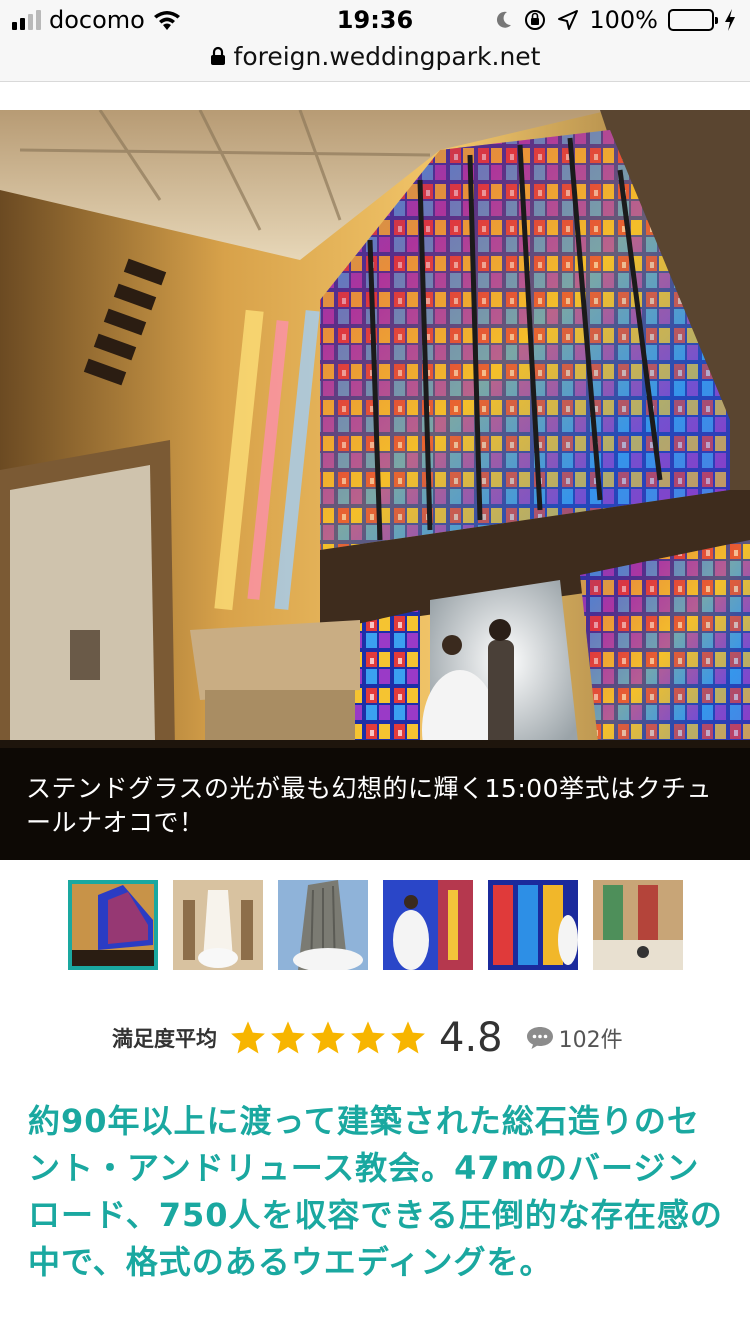 This screenshot has height=1334, width=750. What do you see at coordinates (533, 925) in the screenshot?
I see `thumbnail-stained-glass-window` at bounding box center [533, 925].